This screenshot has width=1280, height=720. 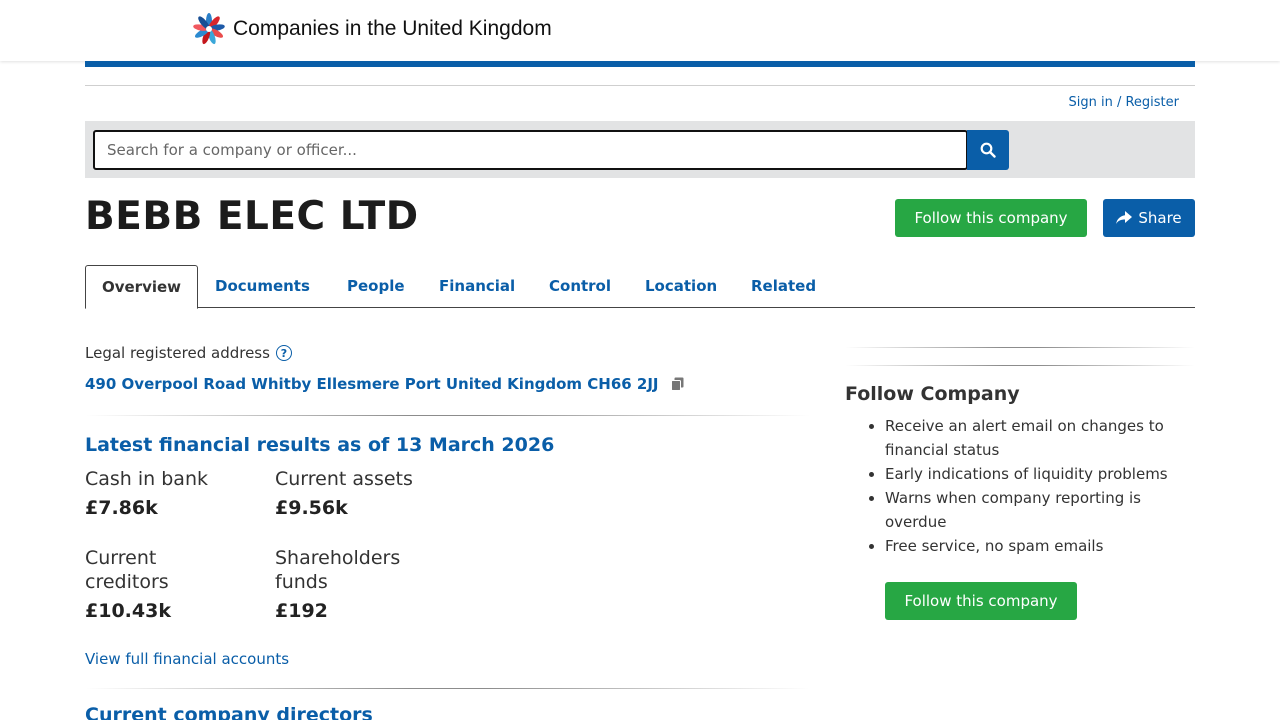 I want to click on auth-links: Sign in / Register, so click(x=1123, y=102).